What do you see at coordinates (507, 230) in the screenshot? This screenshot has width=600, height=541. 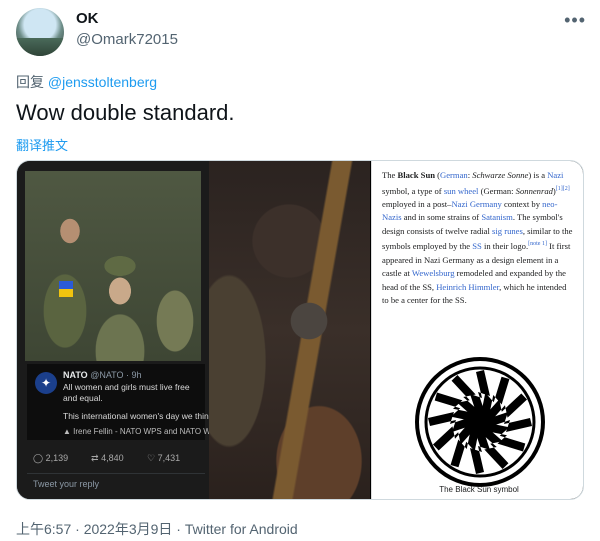 I see `wiki-link: sig runes` at bounding box center [507, 230].